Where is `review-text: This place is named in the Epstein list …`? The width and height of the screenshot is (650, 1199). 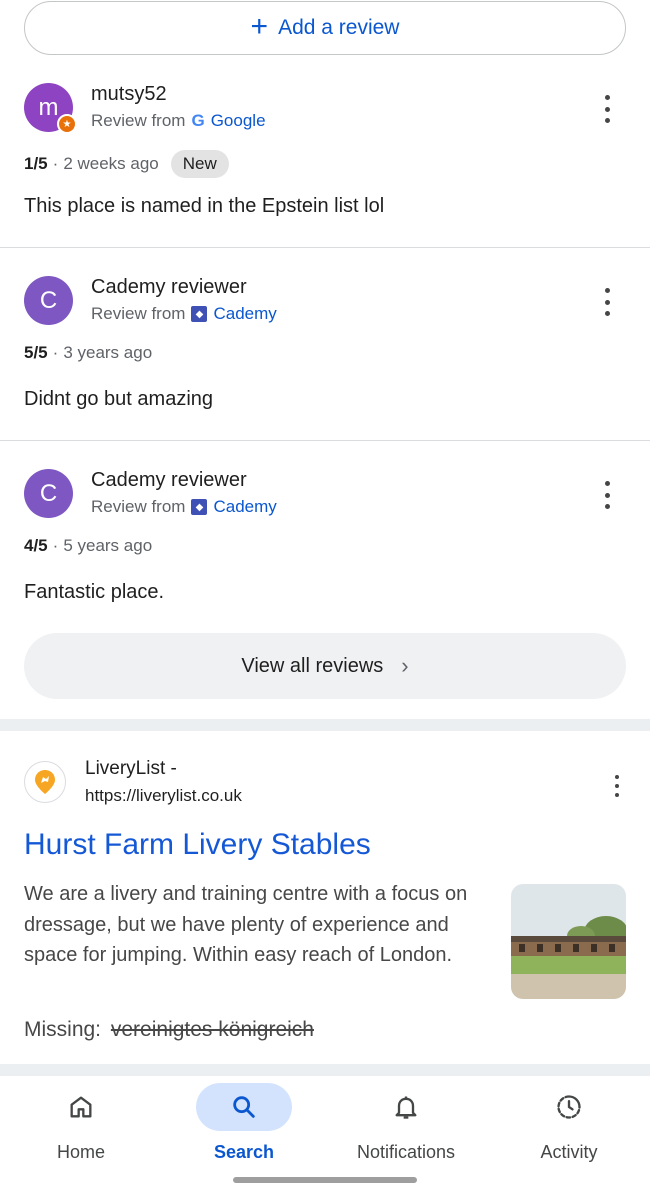
review-text: This place is named in the Epstein list … is located at coordinates (204, 206).